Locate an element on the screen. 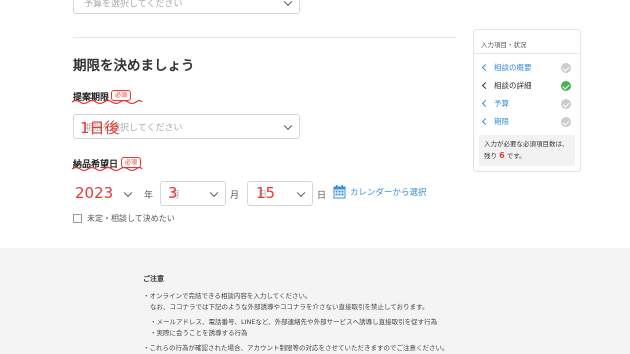 The image size is (630, 354). sidebar-item-deadline: 期限 is located at coordinates (495, 121).